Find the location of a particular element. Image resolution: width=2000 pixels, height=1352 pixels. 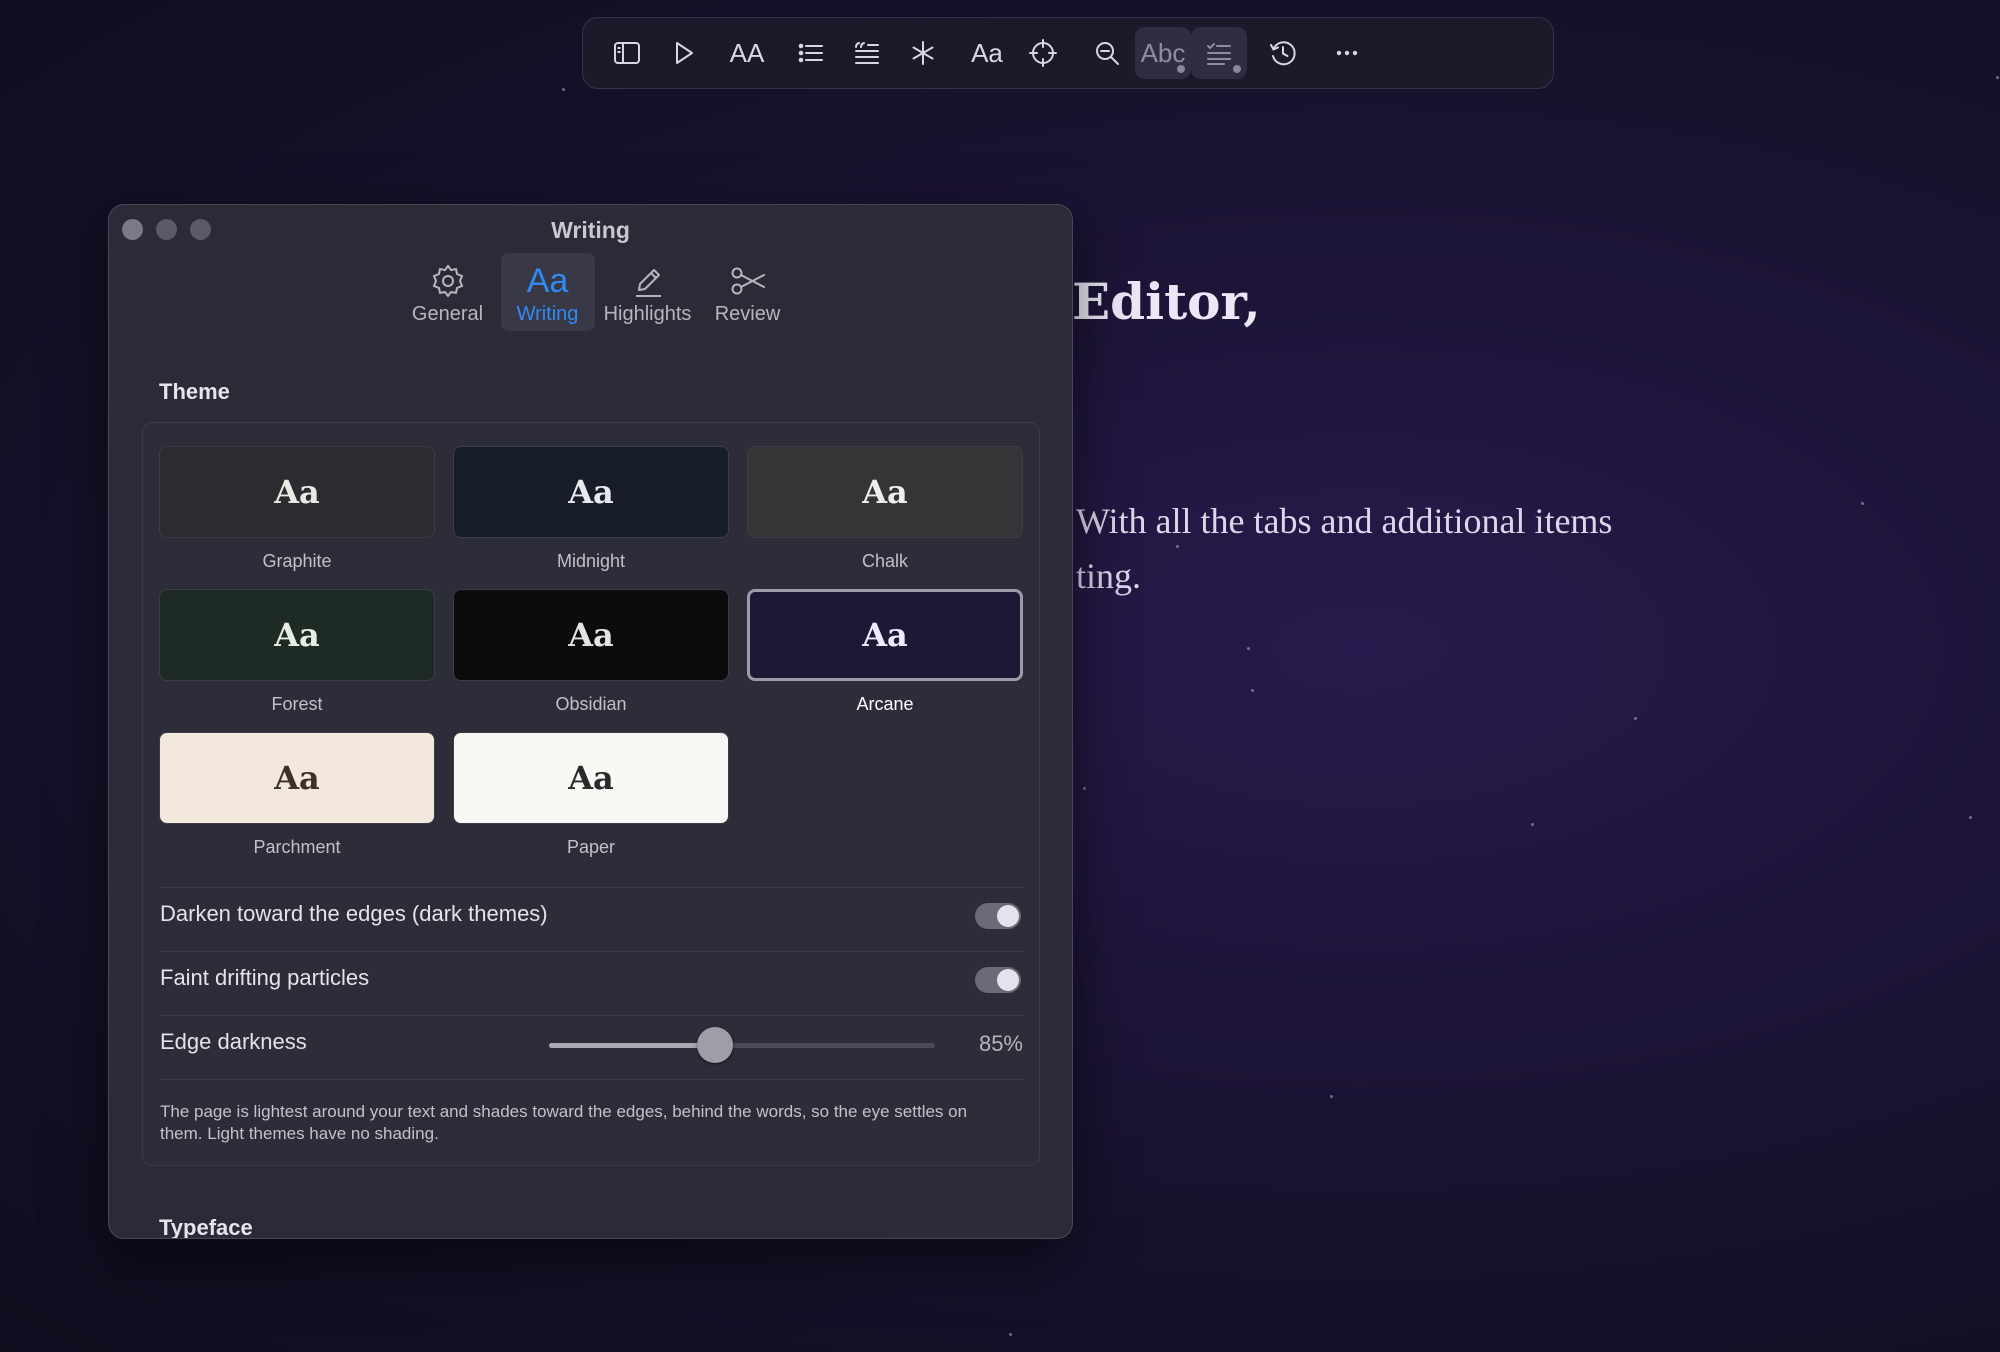

theme-name: Chalk is located at coordinates (885, 561).